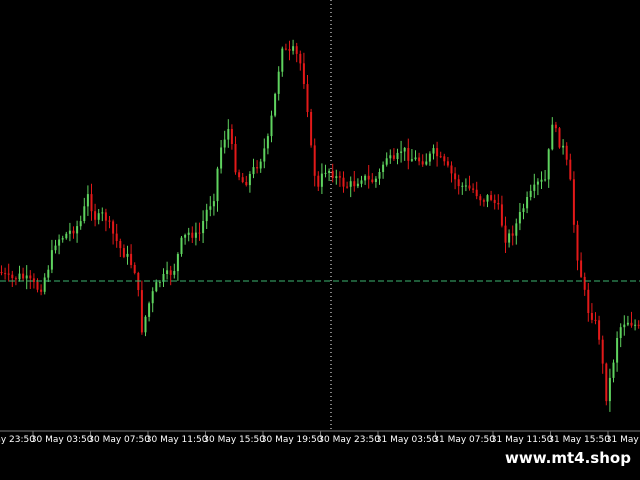 The width and height of the screenshot is (640, 480). What do you see at coordinates (349, 440) in the screenshot?
I see `x-tick-label-6: 30 May 23:50` at bounding box center [349, 440].